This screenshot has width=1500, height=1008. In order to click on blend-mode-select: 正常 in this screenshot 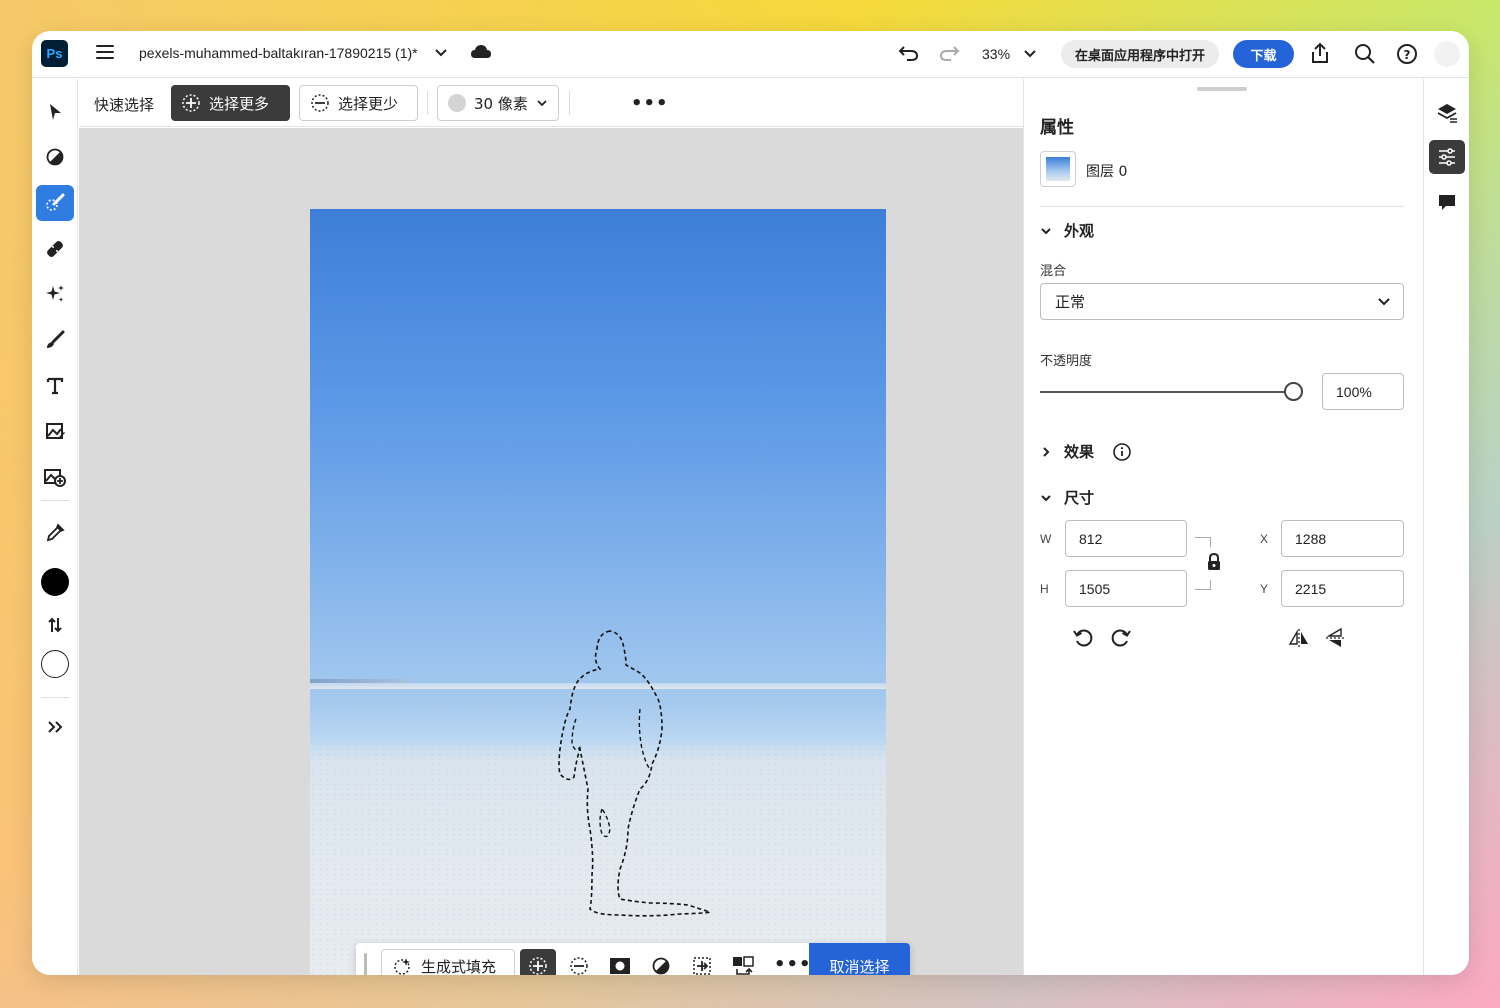, I will do `click(1222, 301)`.